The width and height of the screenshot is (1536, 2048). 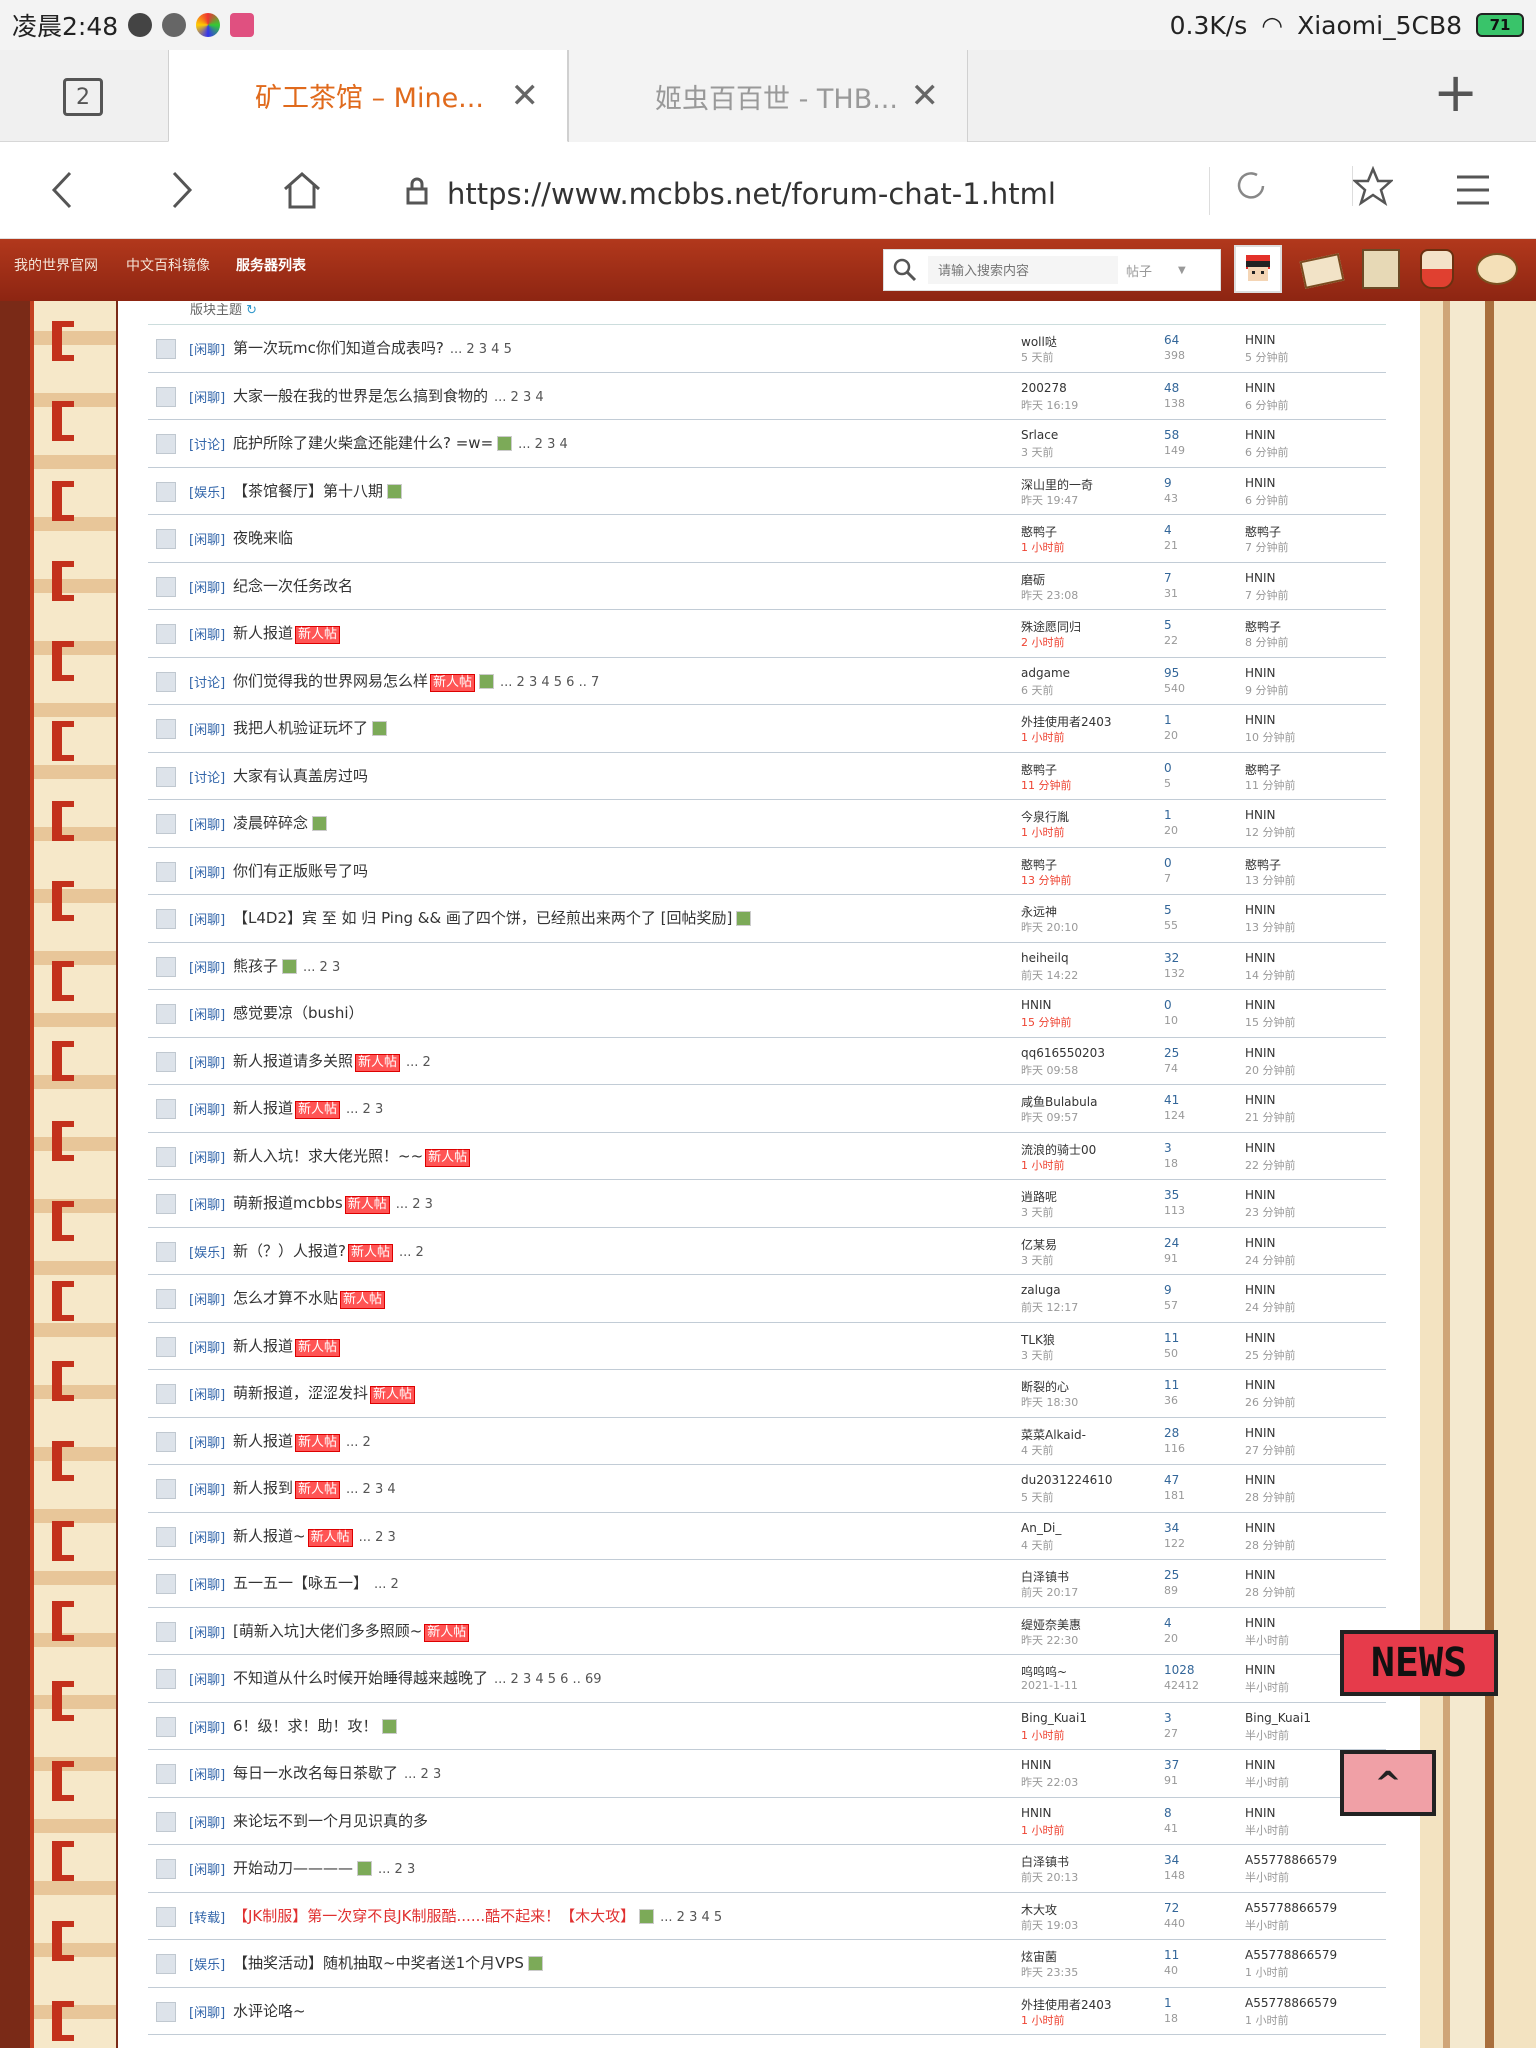 I want to click on thread-last-time: 12 分钟前, so click(x=1270, y=832).